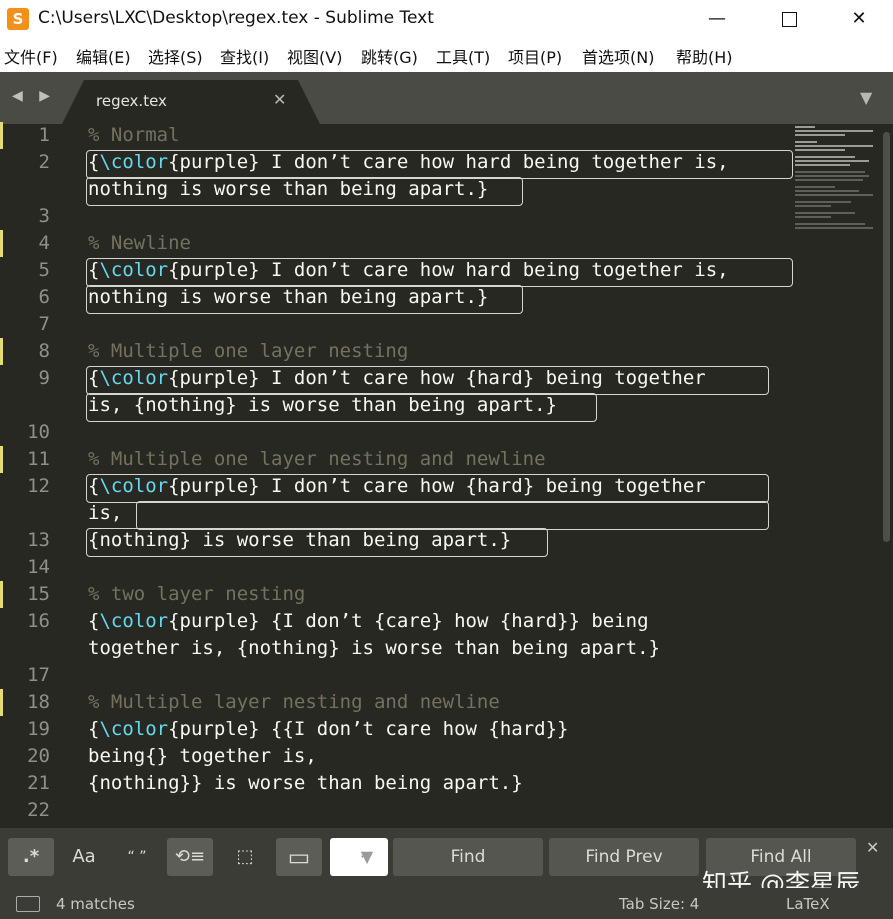 This screenshot has height=919, width=893. What do you see at coordinates (396, 513) in the screenshot?
I see `code-line: is,` at bounding box center [396, 513].